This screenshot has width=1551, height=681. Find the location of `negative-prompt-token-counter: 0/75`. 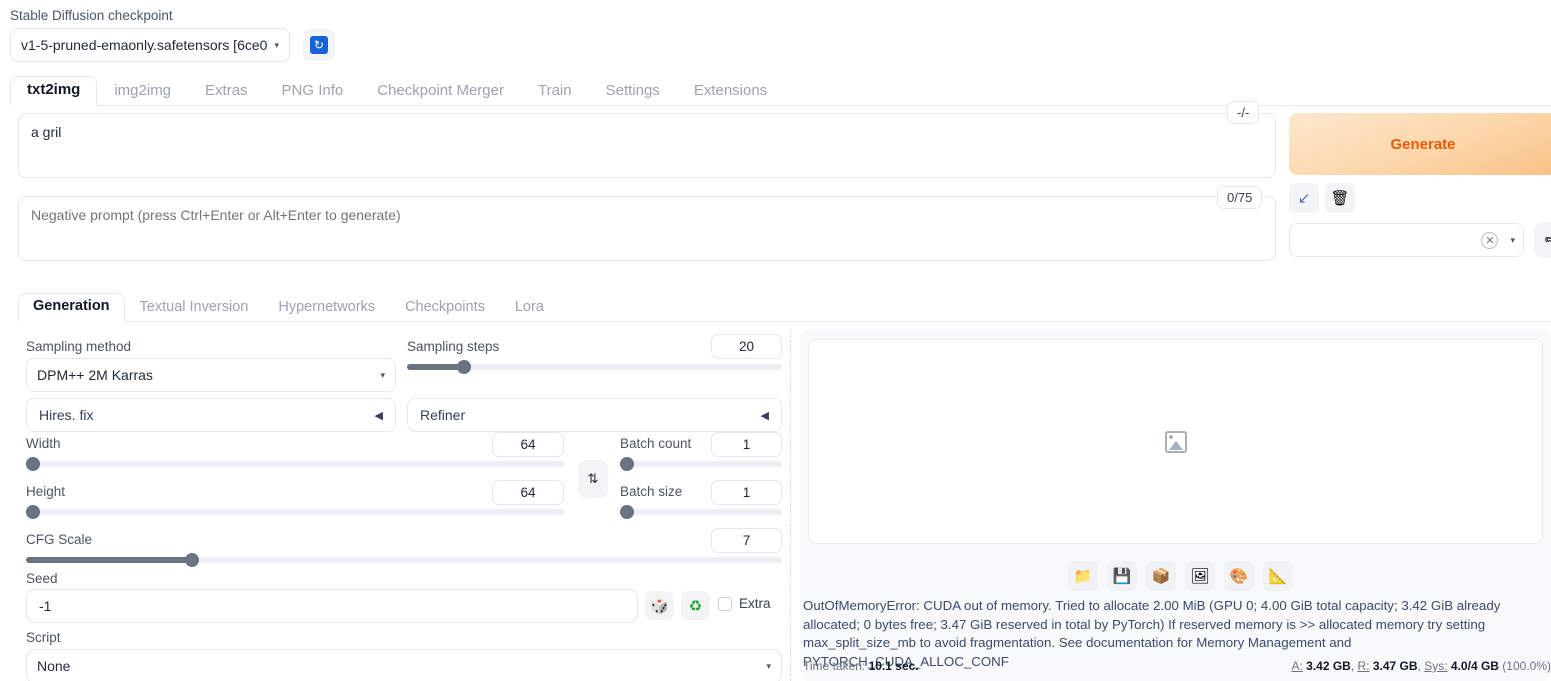

negative-prompt-token-counter: 0/75 is located at coordinates (1240, 197).